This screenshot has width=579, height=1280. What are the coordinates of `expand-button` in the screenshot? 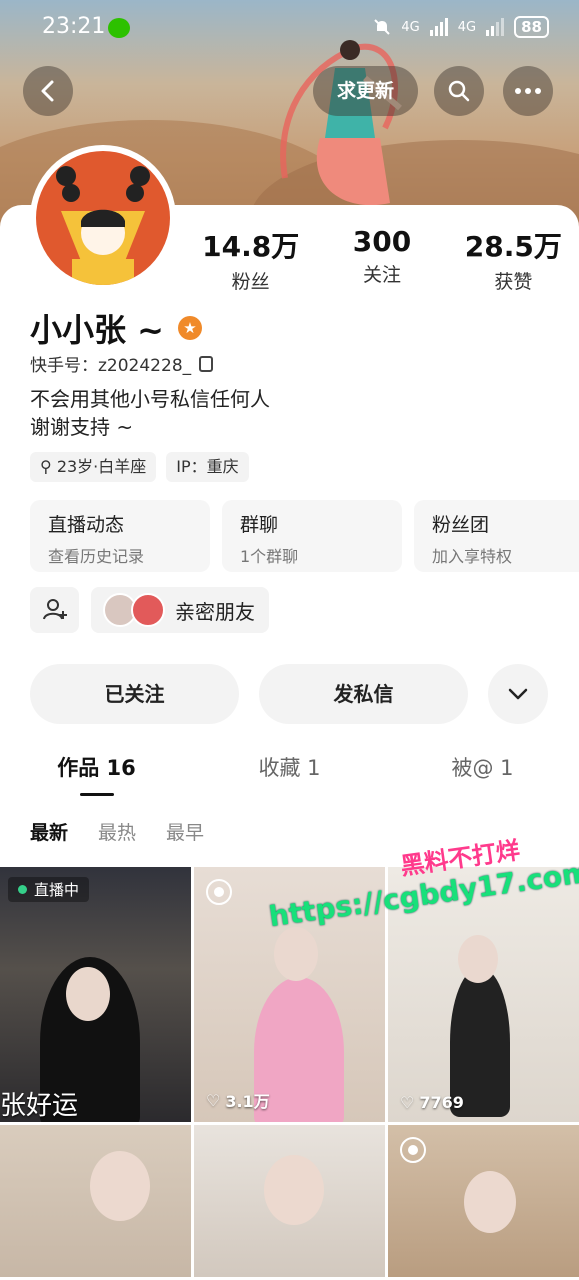 It's located at (518, 694).